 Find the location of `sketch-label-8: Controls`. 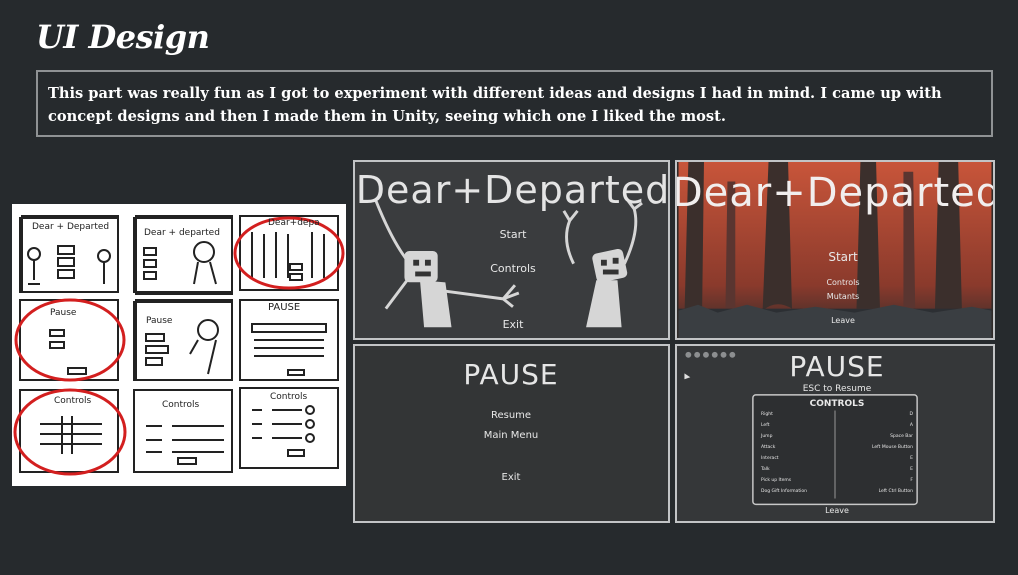

sketch-label-8: Controls is located at coordinates (181, 405).